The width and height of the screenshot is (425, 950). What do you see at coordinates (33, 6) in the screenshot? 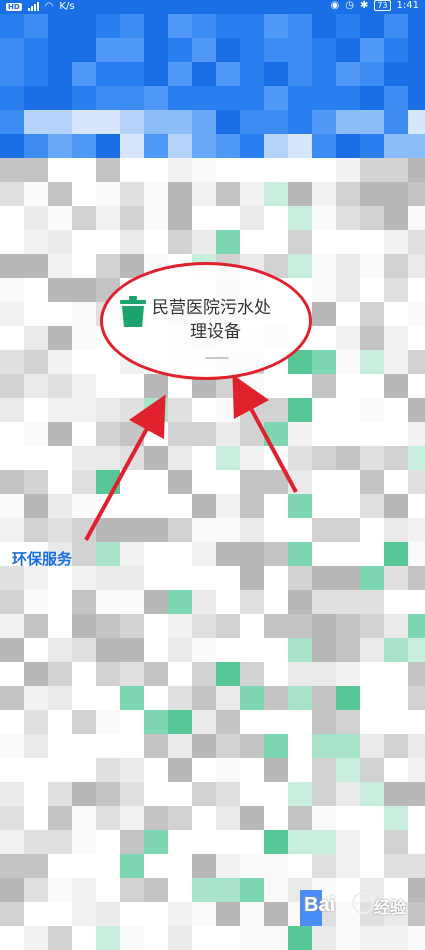
I see `signal-icon` at bounding box center [33, 6].